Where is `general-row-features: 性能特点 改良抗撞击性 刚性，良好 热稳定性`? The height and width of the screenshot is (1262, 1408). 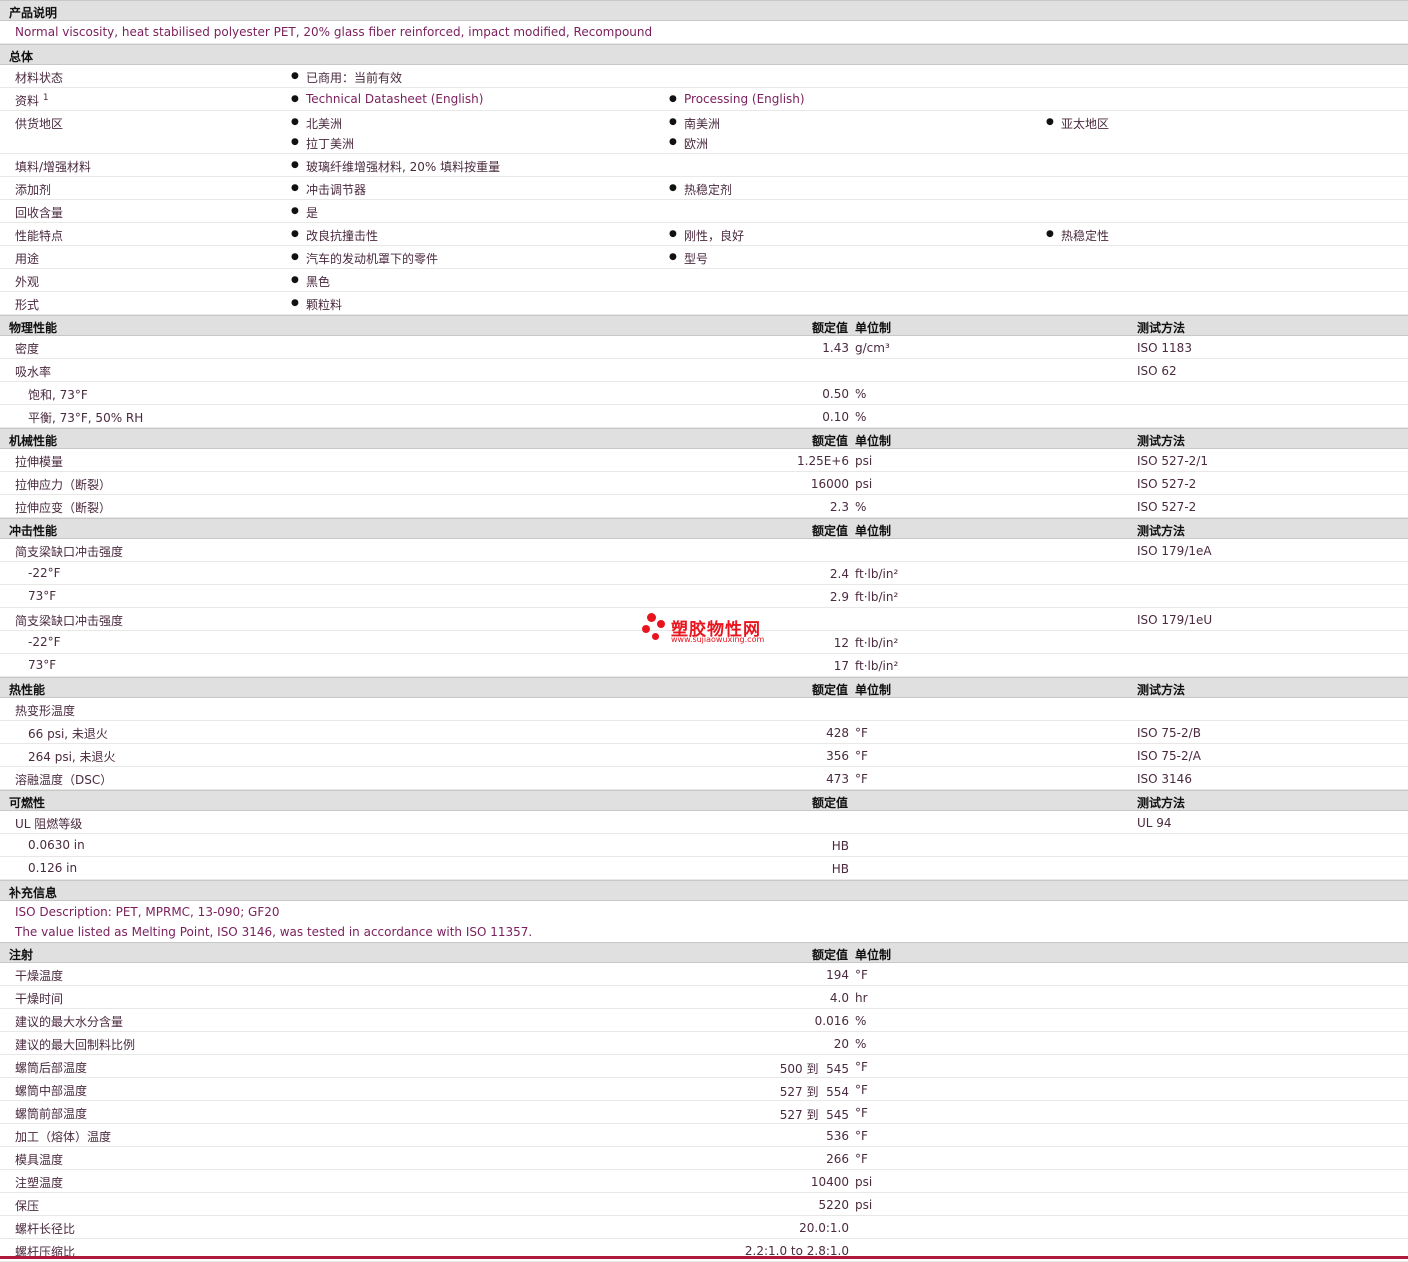 general-row-features: 性能特点 改良抗撞击性 刚性，良好 热稳定性 is located at coordinates (704, 234).